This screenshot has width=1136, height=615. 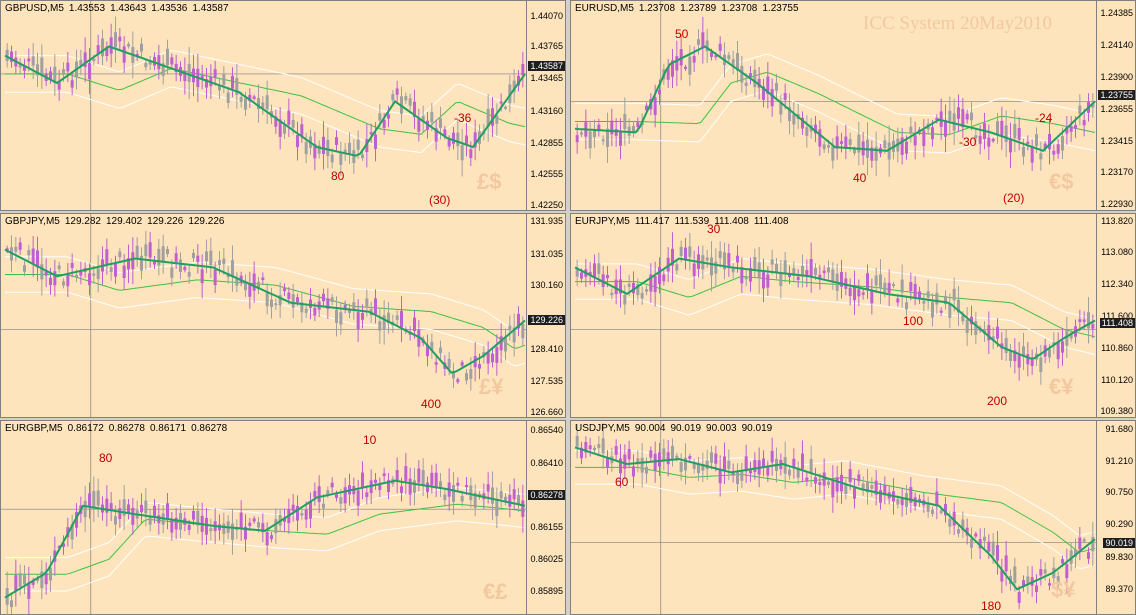 What do you see at coordinates (209, 428) in the screenshot?
I see `close-value: 0.86278` at bounding box center [209, 428].